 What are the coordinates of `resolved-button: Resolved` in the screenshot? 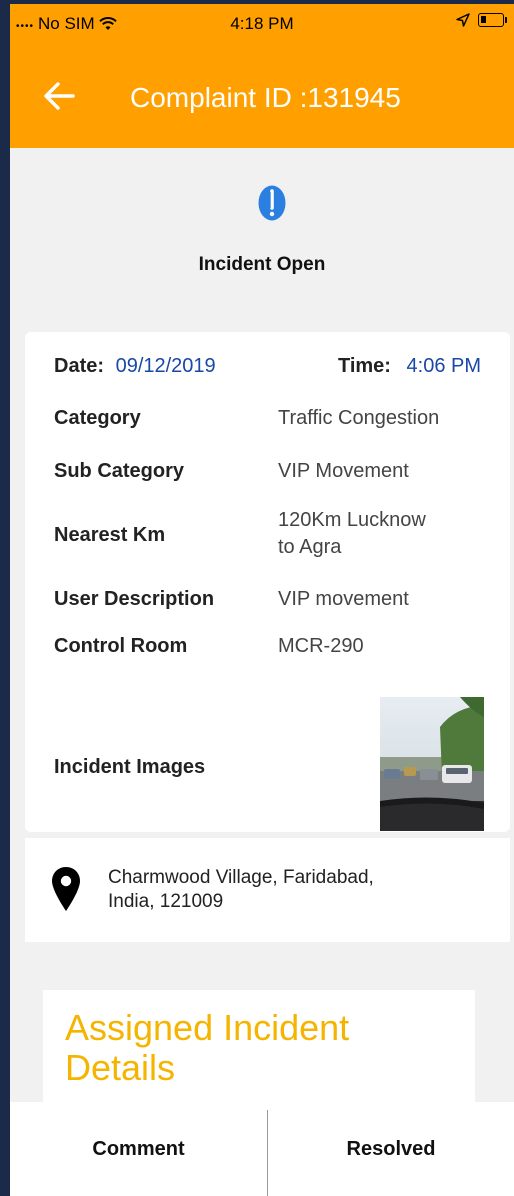 It's located at (391, 1149).